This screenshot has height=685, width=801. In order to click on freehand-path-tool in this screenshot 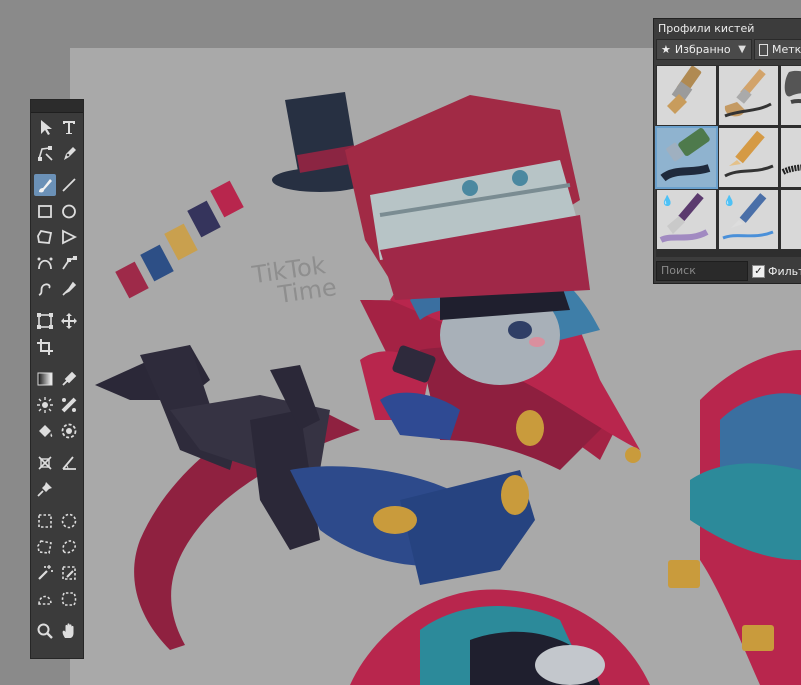, I will do `click(45, 289)`.